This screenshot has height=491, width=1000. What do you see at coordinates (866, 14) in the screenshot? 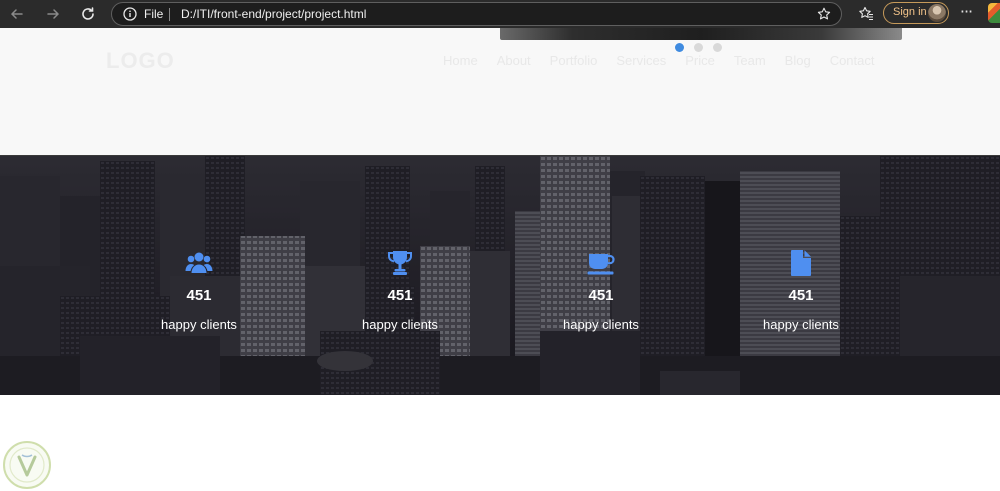
I see `favorites-icon` at bounding box center [866, 14].